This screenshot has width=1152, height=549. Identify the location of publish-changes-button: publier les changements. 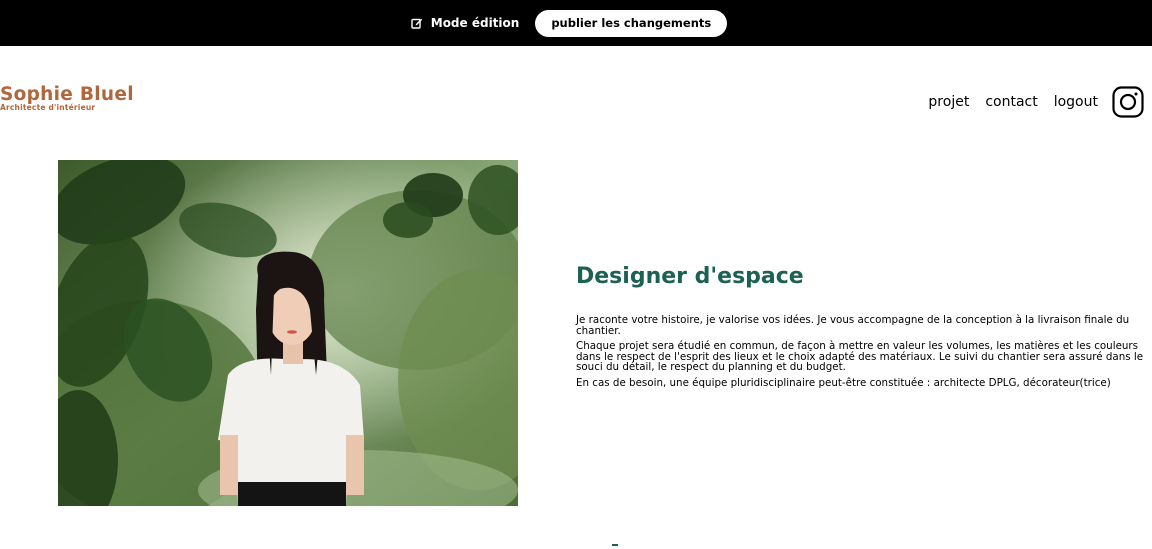
(631, 23).